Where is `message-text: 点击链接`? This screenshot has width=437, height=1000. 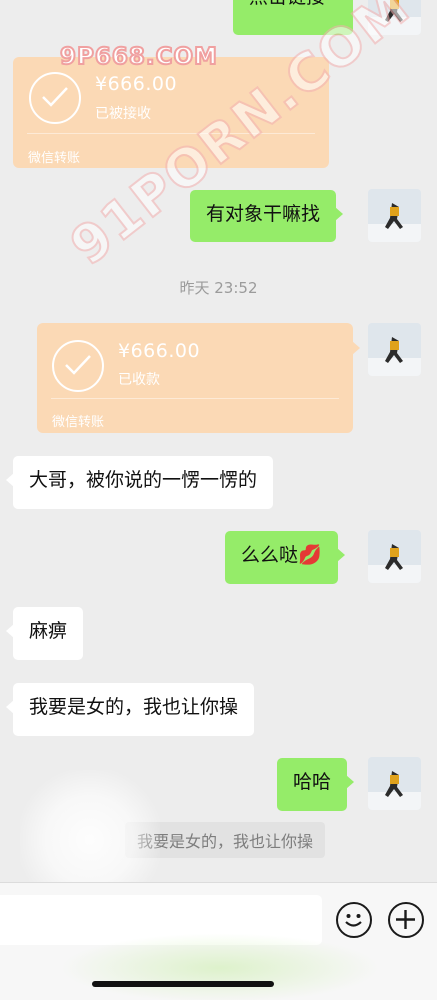
message-text: 点击链接 is located at coordinates (287, 4).